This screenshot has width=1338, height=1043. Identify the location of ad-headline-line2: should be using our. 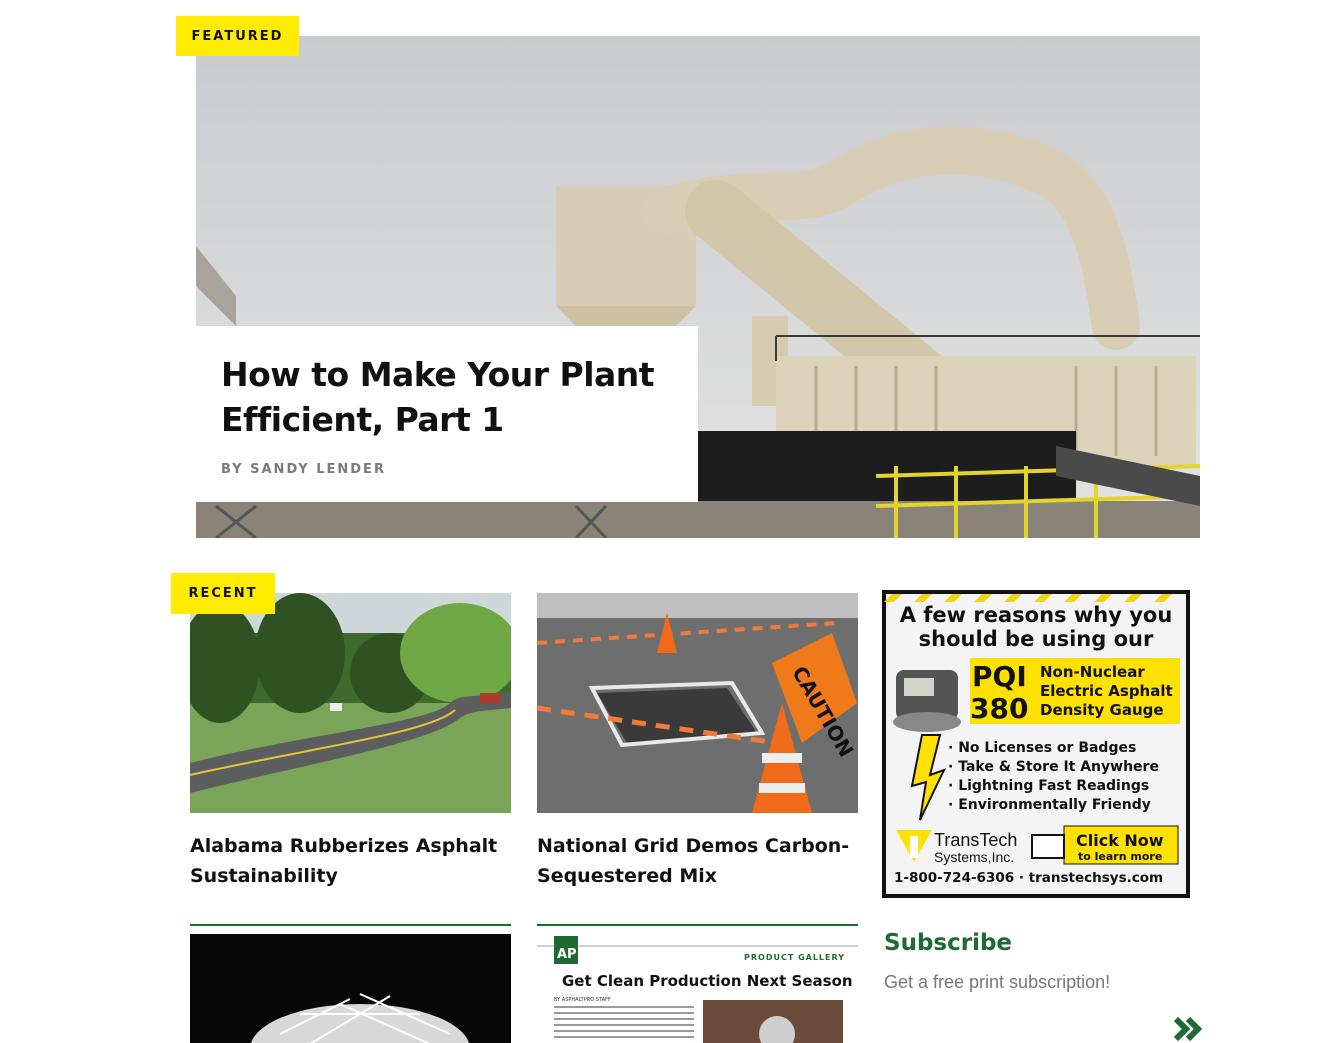
(1036, 639).